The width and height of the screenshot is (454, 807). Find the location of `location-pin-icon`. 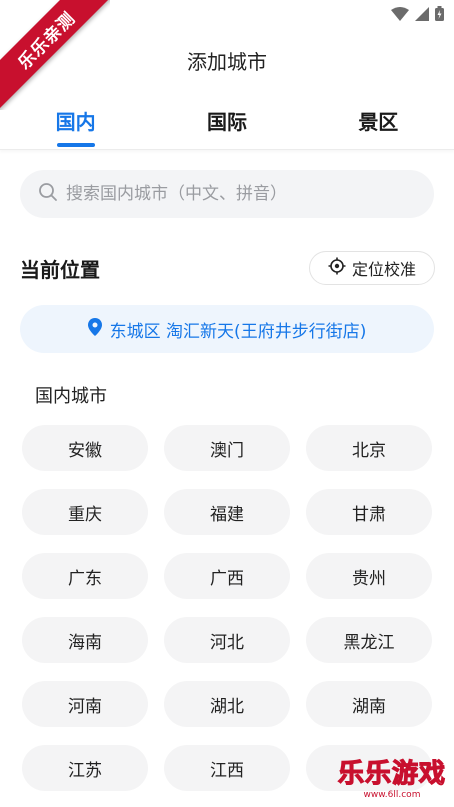

location-pin-icon is located at coordinates (94, 329).